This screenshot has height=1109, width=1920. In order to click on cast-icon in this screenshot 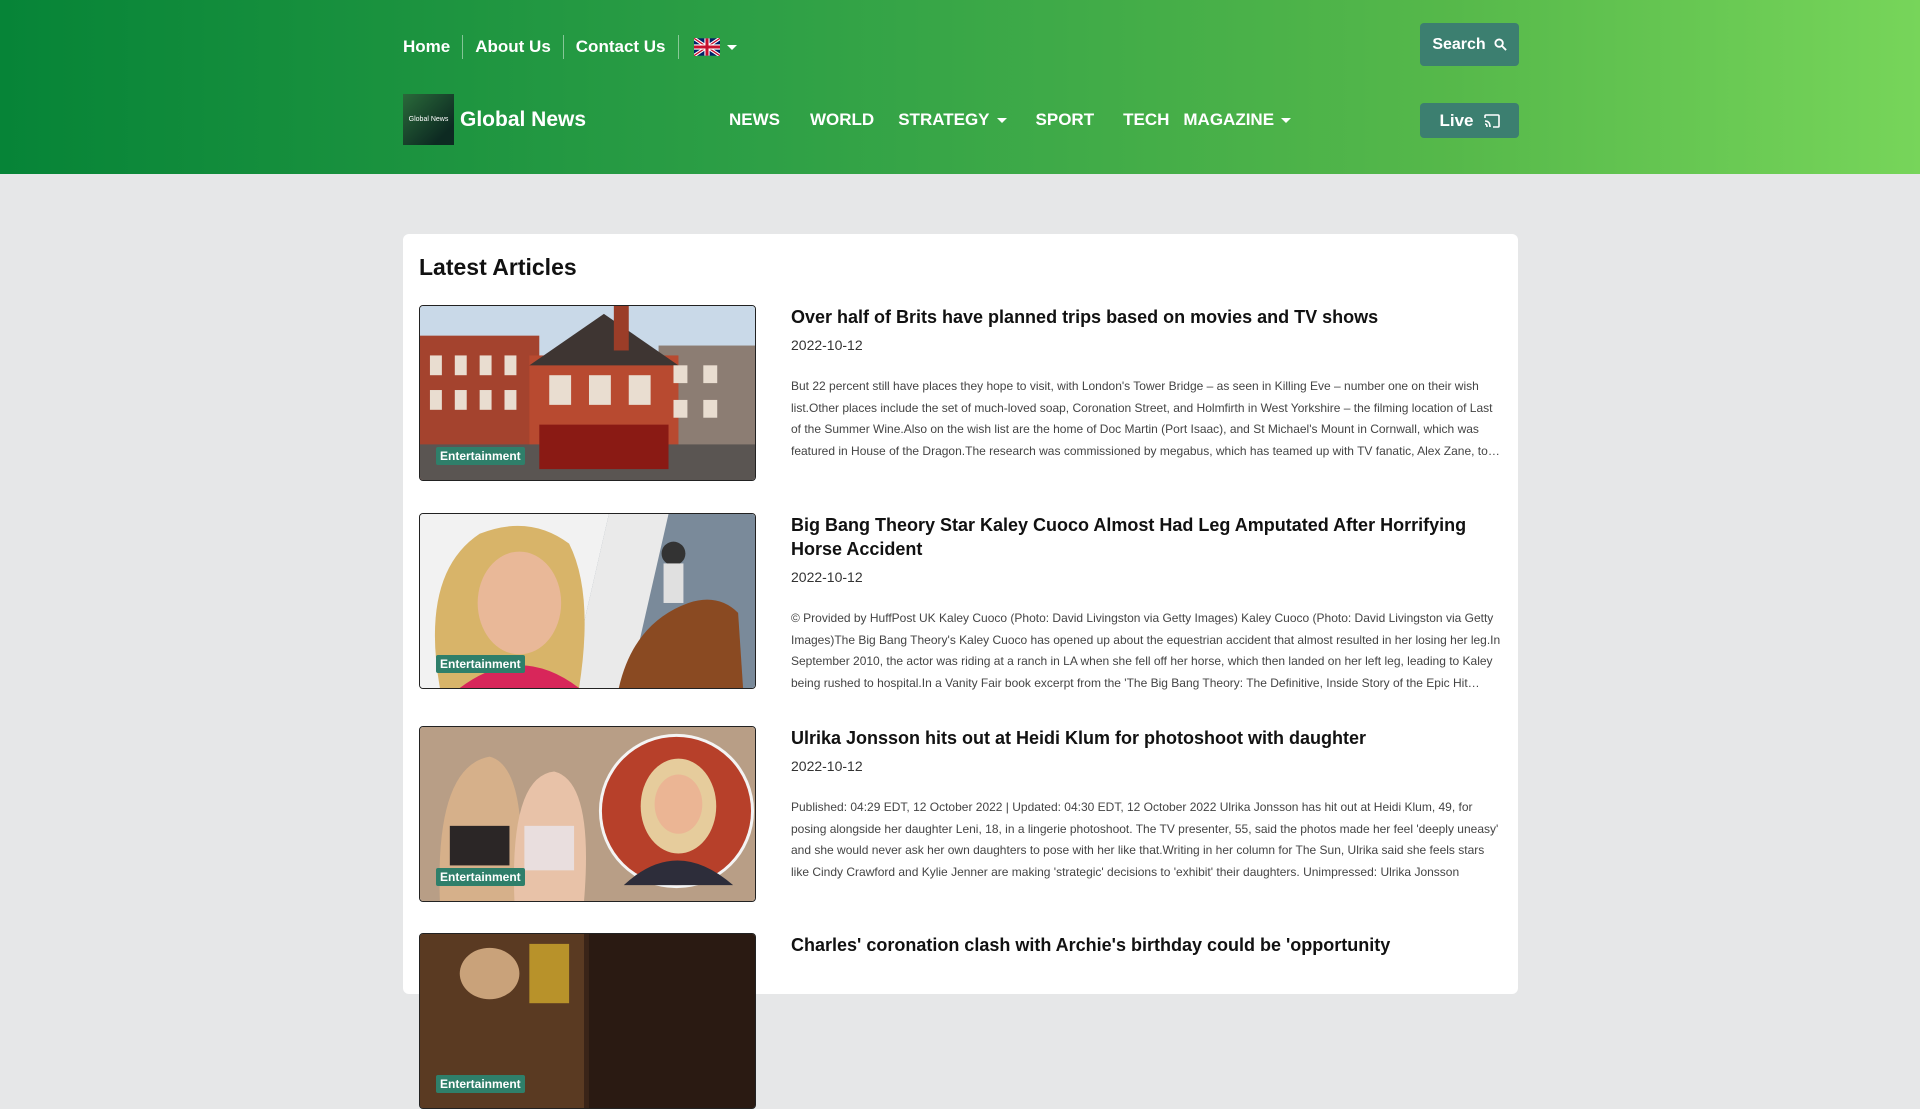, I will do `click(1491, 120)`.